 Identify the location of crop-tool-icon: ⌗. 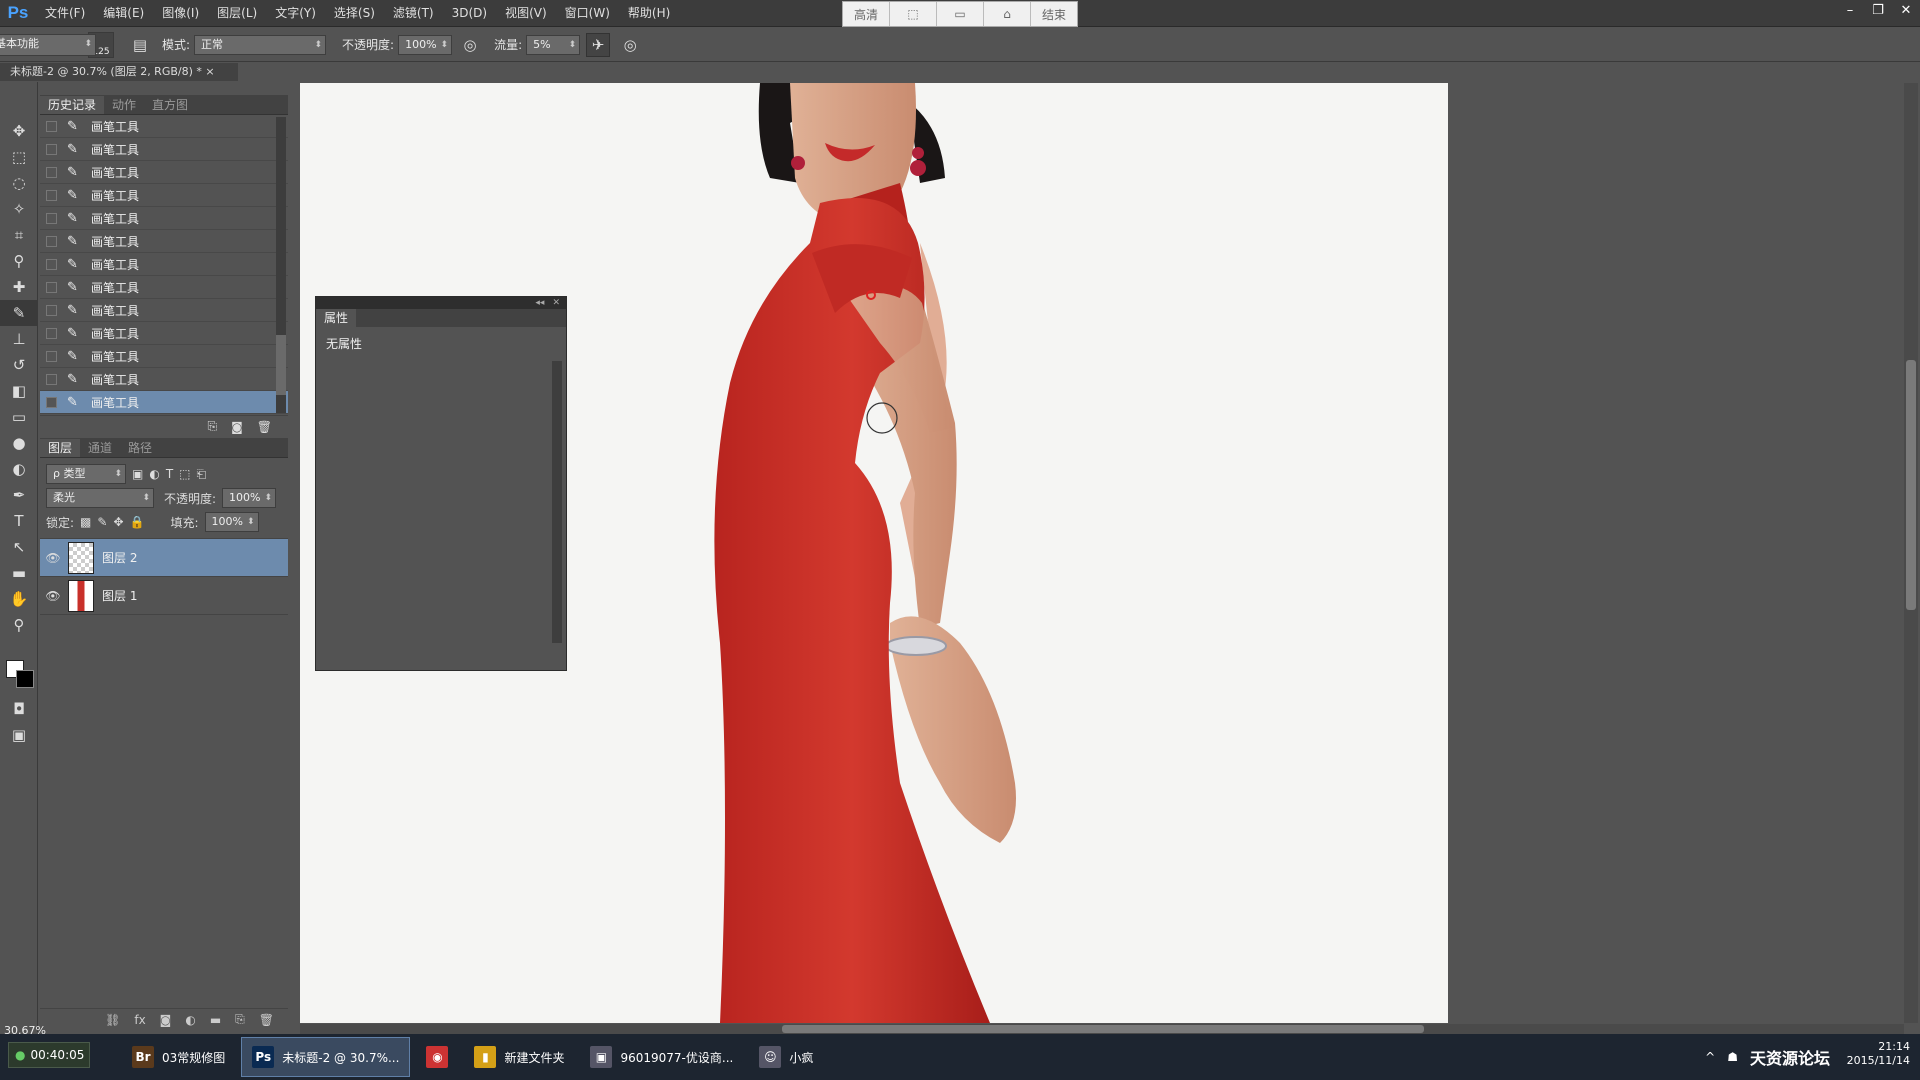
(19, 235).